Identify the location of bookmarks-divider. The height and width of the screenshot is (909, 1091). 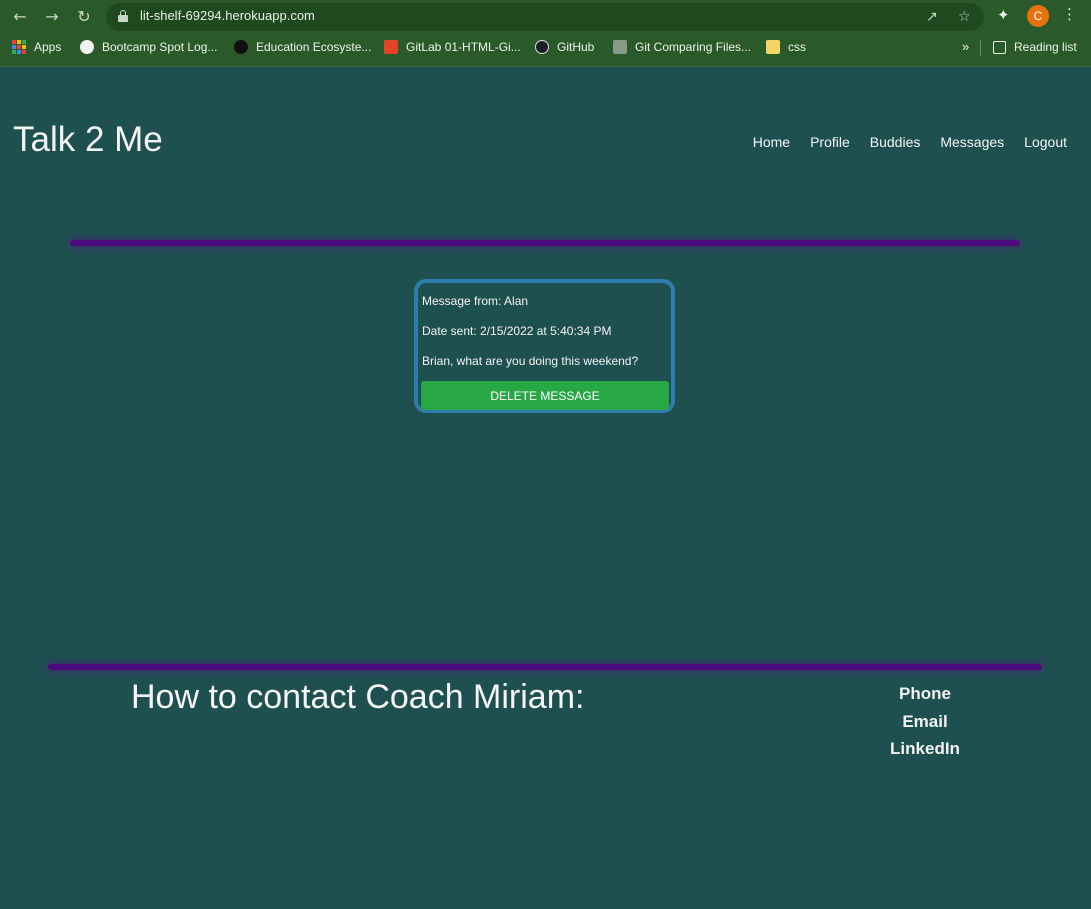
(980, 48).